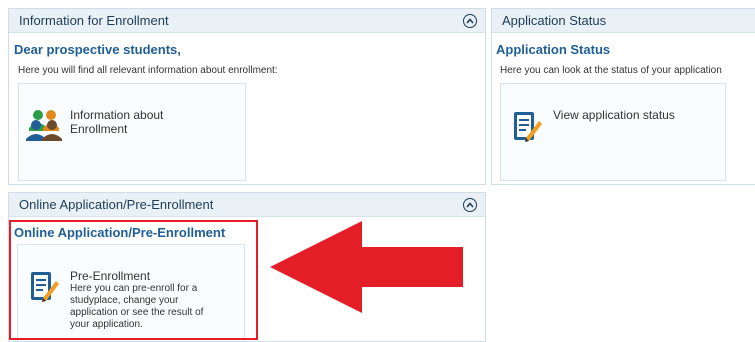  Describe the element at coordinates (613, 132) in the screenshot. I see `view-application-status-tile: View application status` at that location.